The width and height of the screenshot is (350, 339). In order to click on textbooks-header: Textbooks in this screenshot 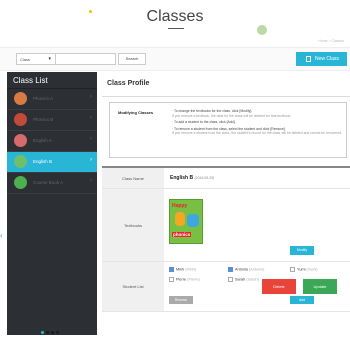, I will do `click(133, 225)`.